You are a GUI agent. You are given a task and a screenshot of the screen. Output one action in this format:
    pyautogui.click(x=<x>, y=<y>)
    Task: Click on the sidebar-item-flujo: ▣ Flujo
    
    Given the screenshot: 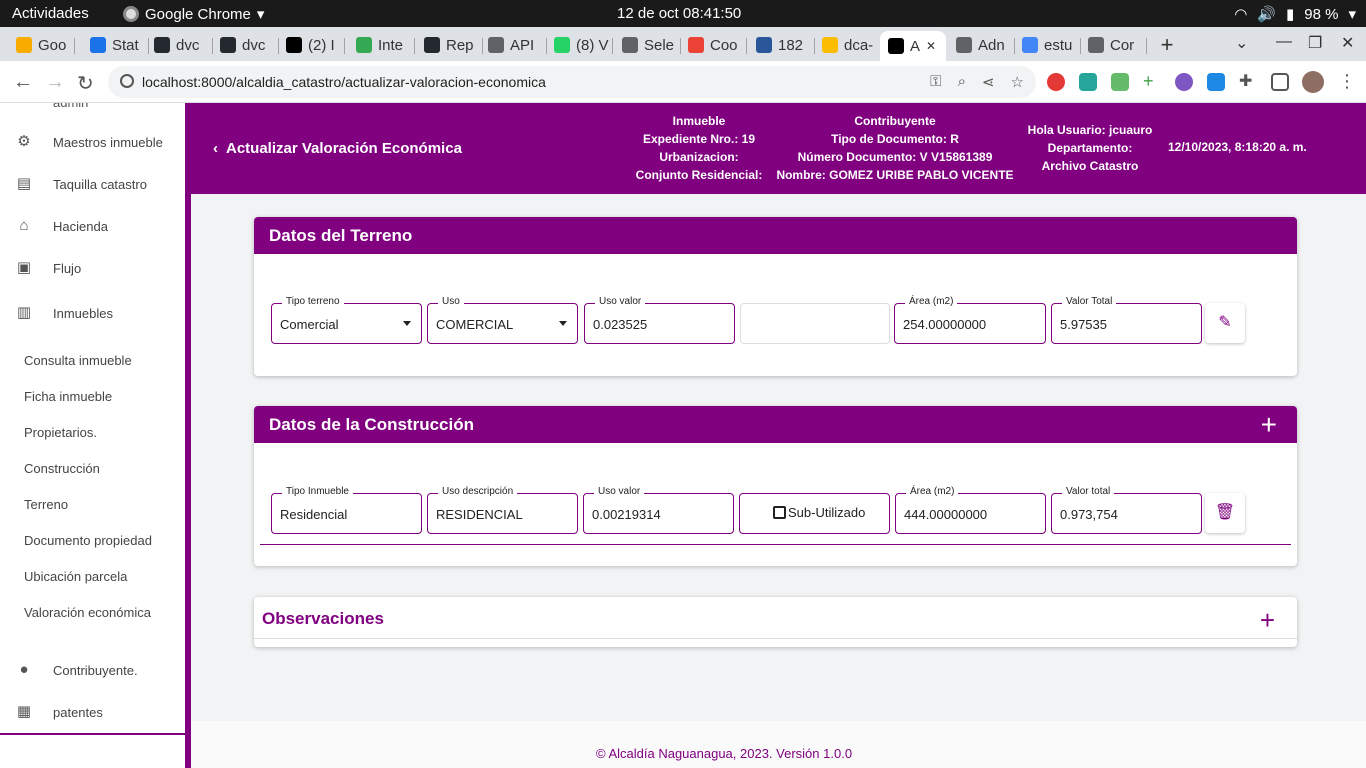 What is the action you would take?
    pyautogui.click(x=92, y=268)
    